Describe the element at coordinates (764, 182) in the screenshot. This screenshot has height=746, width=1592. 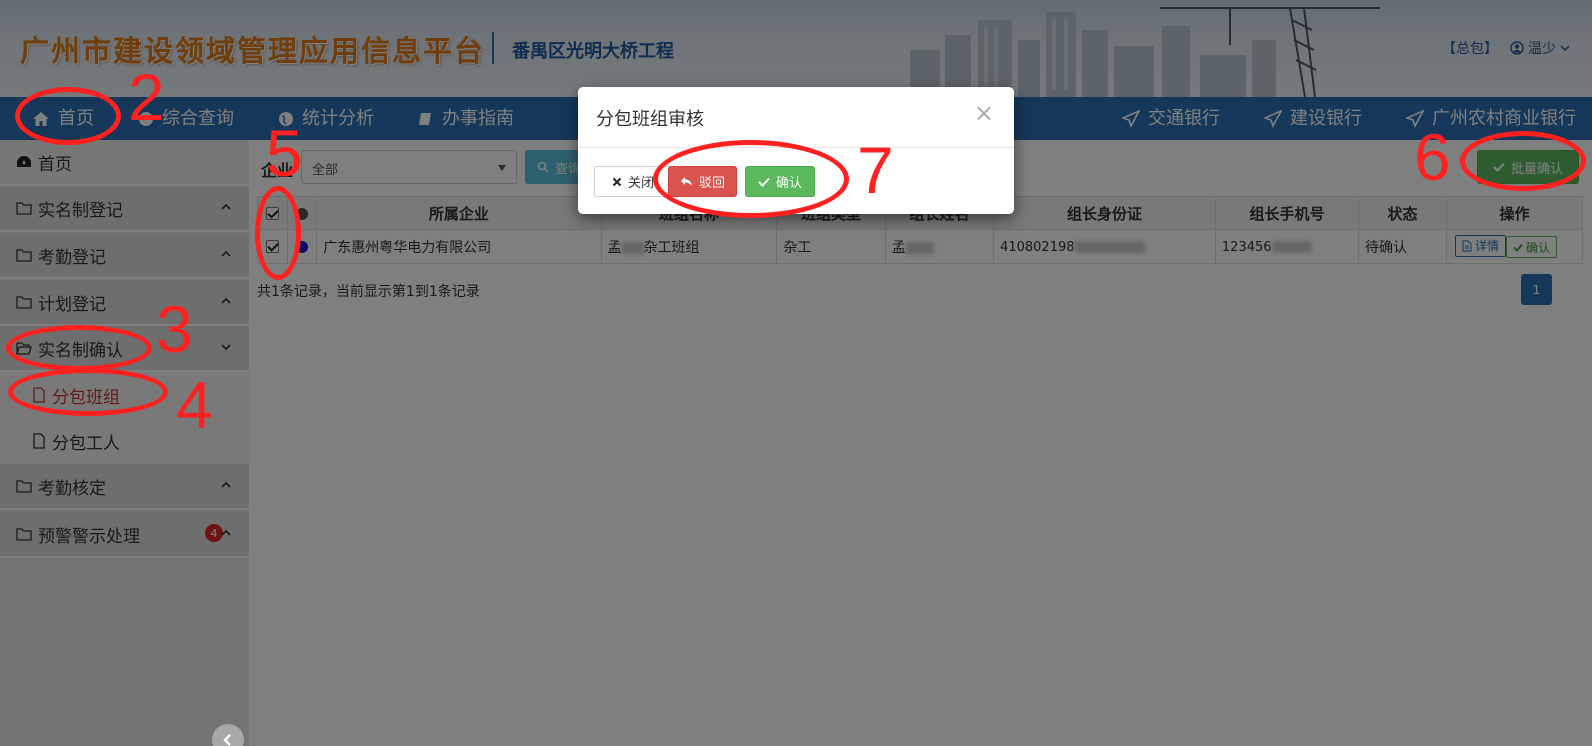
I see `check-icon` at that location.